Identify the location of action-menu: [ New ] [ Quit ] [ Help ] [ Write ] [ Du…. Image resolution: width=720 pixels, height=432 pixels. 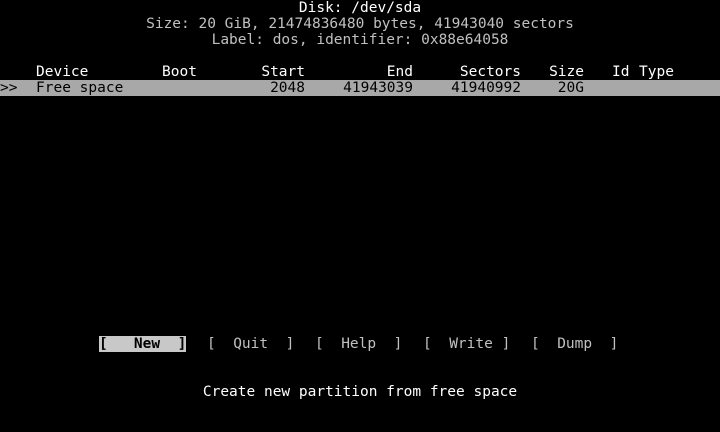
(360, 344).